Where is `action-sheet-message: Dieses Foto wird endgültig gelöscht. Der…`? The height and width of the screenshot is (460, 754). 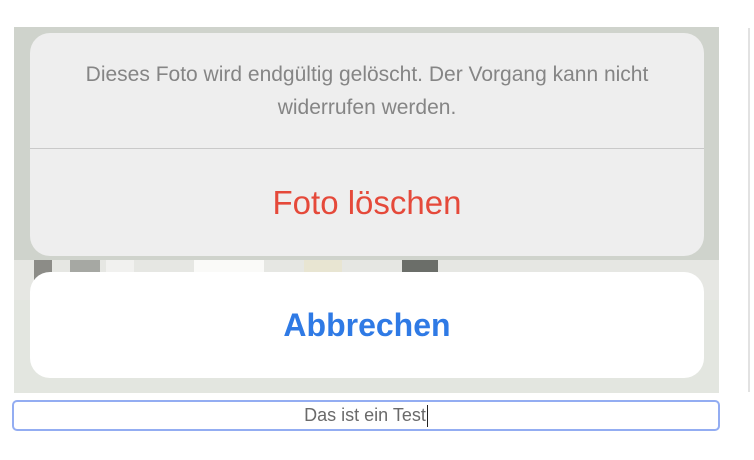
action-sheet-message: Dieses Foto wird endgültig gelöscht. Der… is located at coordinates (367, 90).